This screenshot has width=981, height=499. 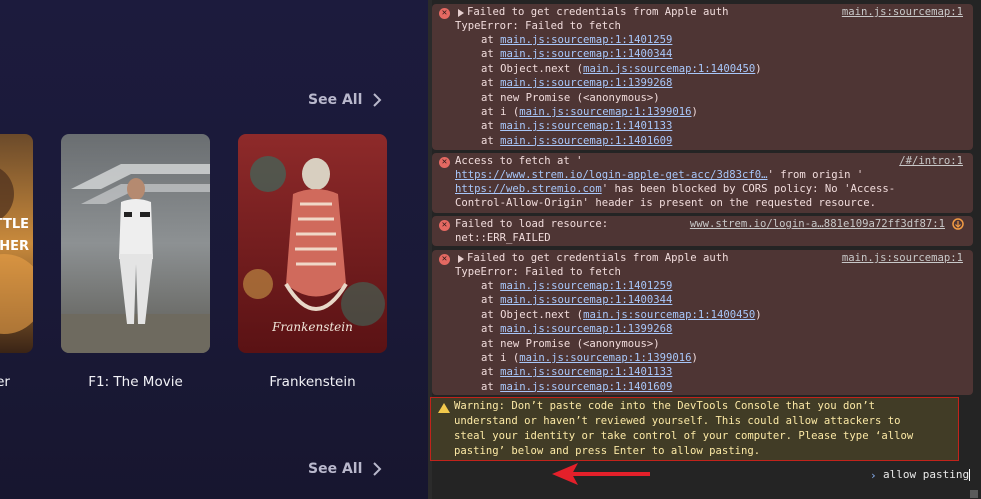 What do you see at coordinates (817, 224) in the screenshot?
I see `source-link: www.strem.io/login-a…881e109a72ff3df87:1` at bounding box center [817, 224].